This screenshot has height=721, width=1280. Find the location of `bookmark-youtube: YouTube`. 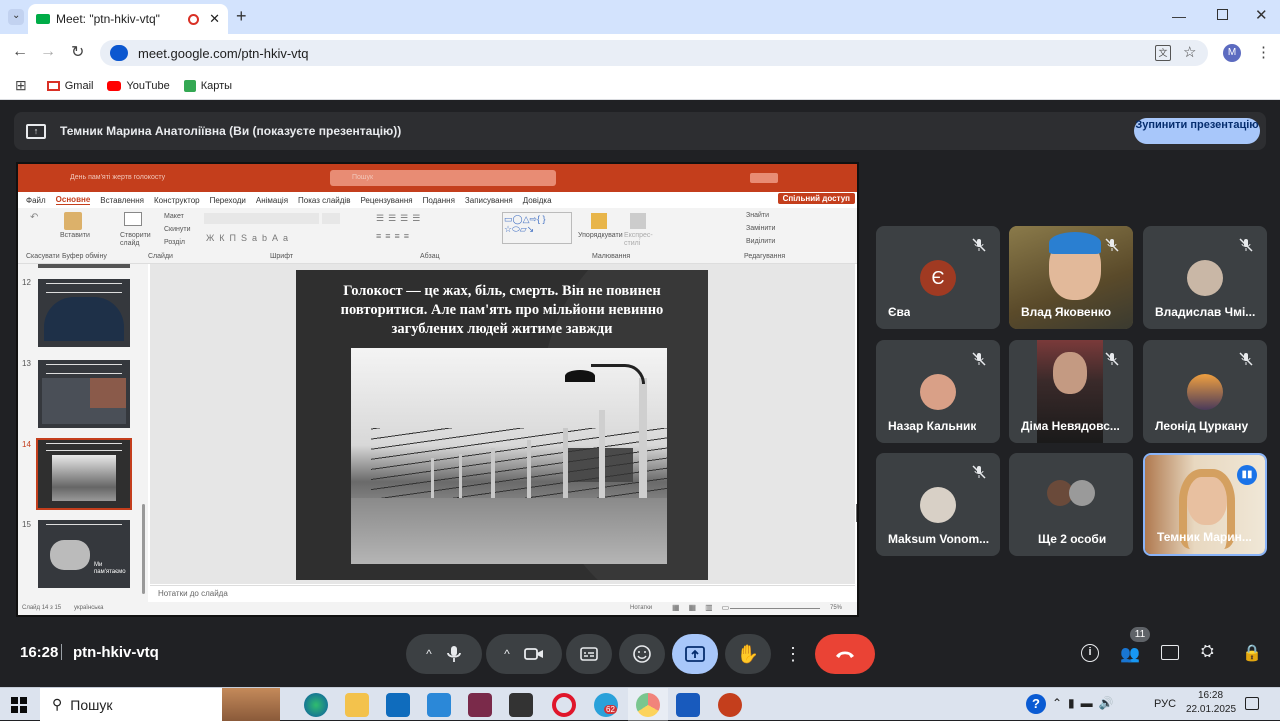

bookmark-youtube: YouTube is located at coordinates (138, 86).